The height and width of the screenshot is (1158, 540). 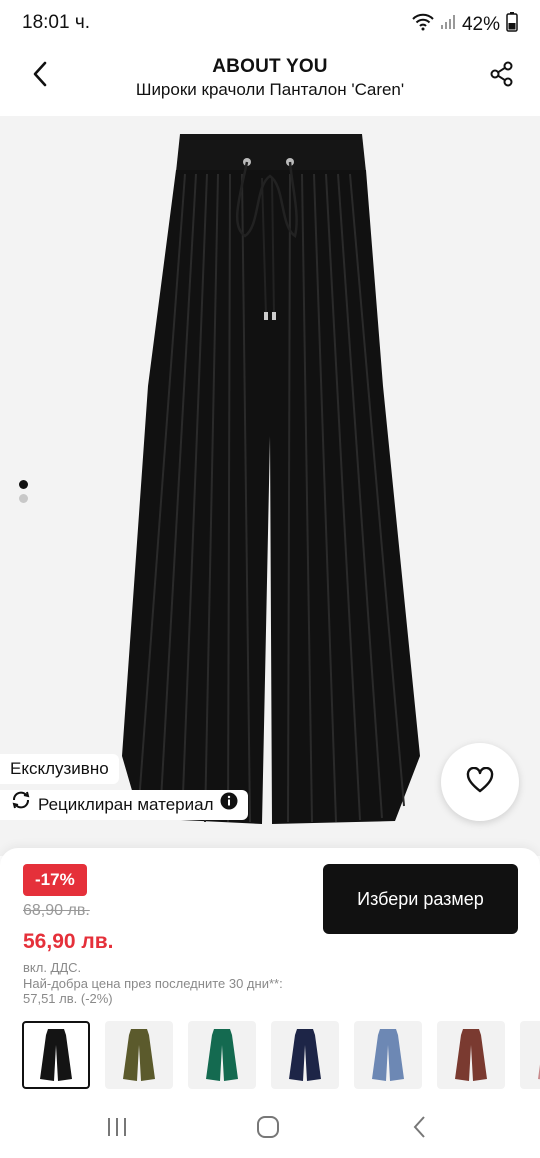 What do you see at coordinates (448, 25) in the screenshot?
I see `signal-icon` at bounding box center [448, 25].